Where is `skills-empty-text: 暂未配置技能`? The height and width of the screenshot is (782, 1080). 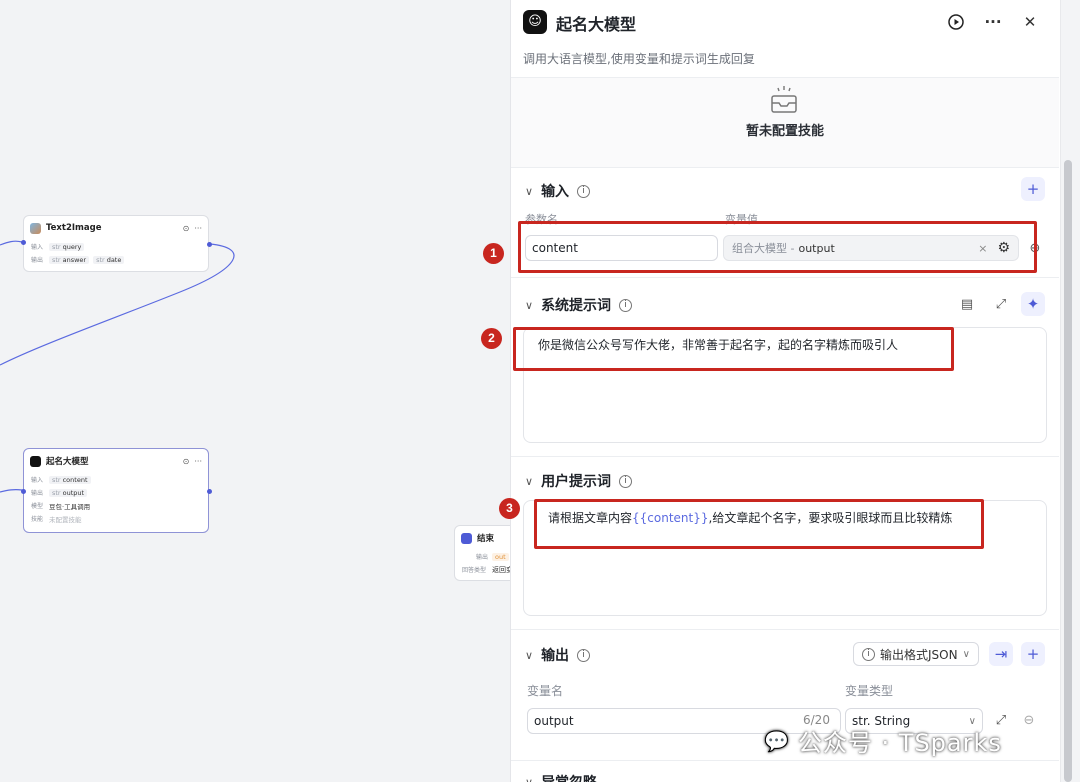
skills-empty-text: 暂未配置技能 is located at coordinates (784, 131).